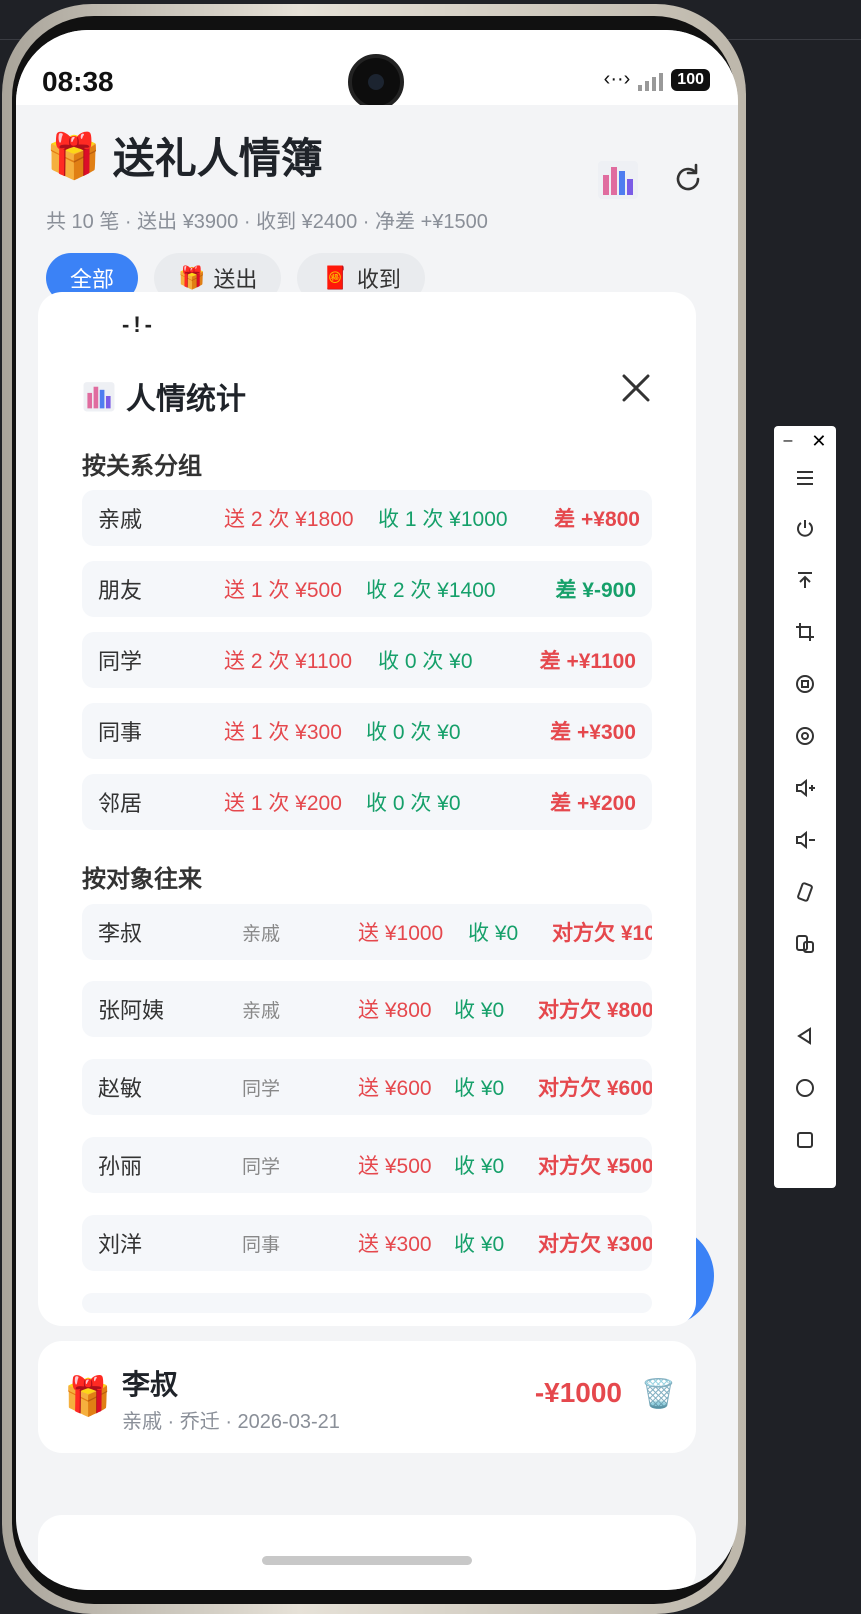 This screenshot has width=861, height=1614. Describe the element at coordinates (150, 1384) in the screenshot. I see `record-name: 李叔` at that location.